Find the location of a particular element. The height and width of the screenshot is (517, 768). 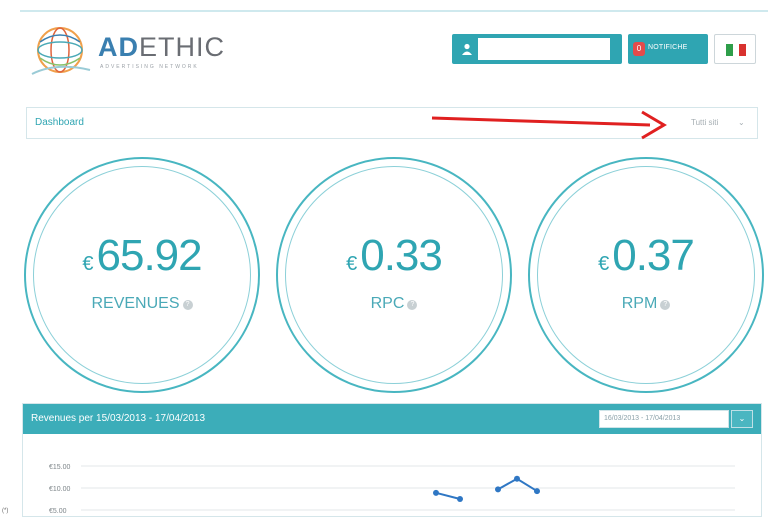

stat-label: RPM? is located at coordinates (646, 304).